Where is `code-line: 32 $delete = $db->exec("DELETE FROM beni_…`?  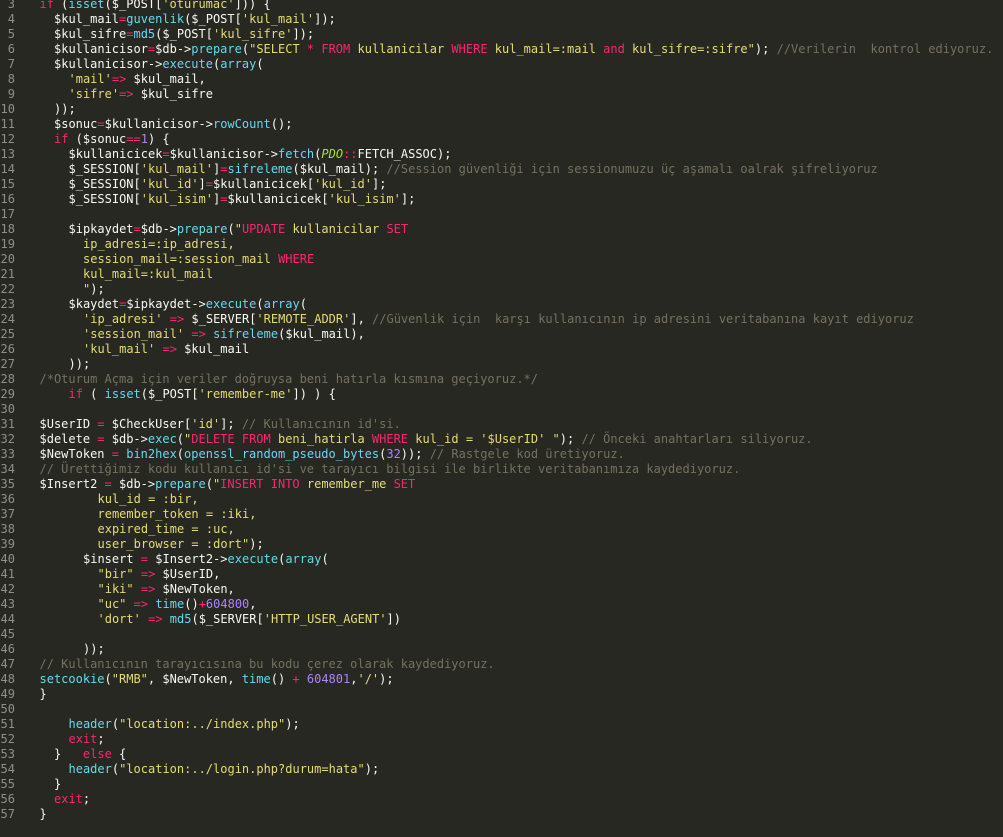 code-line: 32 $delete = $db->exec("DELETE FROM beni_… is located at coordinates (501, 439).